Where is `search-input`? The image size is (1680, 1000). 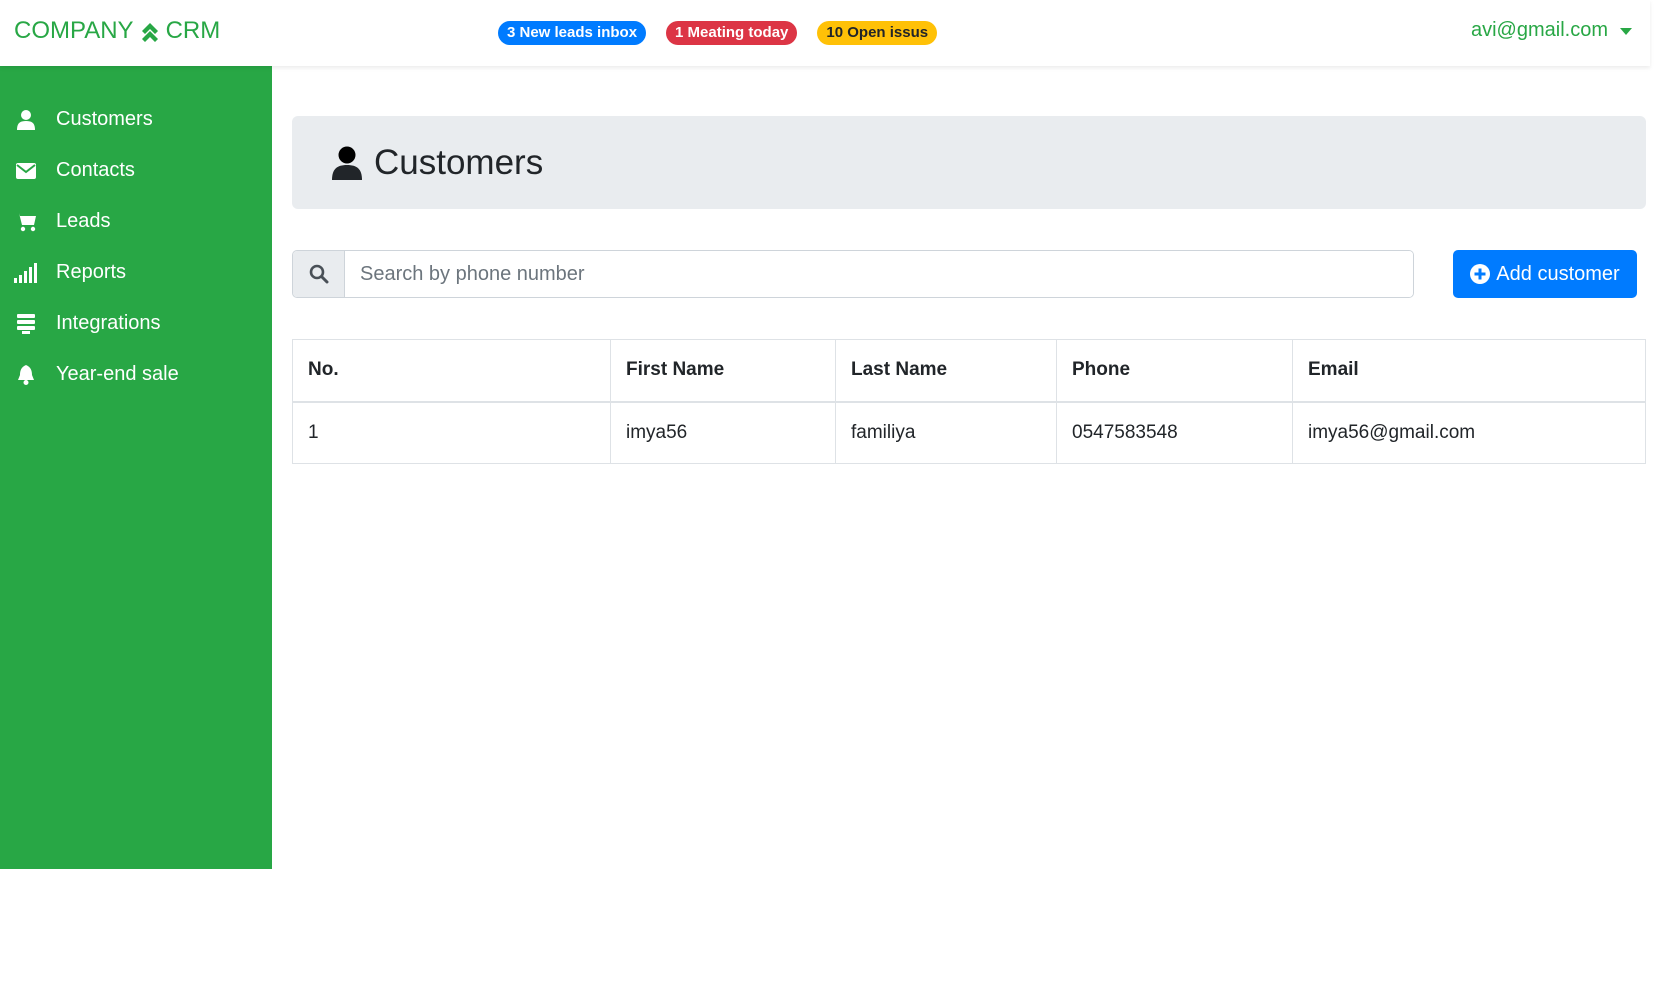 search-input is located at coordinates (879, 274).